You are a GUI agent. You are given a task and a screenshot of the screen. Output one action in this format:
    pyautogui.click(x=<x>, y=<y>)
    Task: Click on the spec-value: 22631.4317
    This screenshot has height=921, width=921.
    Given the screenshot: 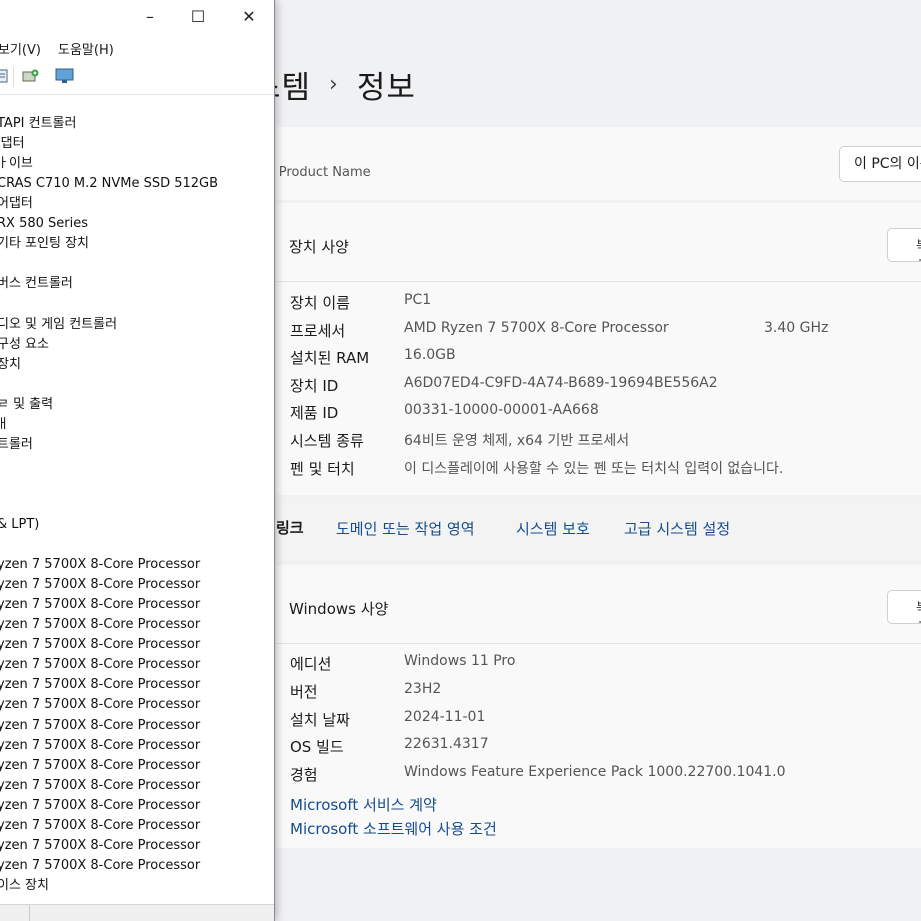 What is the action you would take?
    pyautogui.click(x=446, y=744)
    